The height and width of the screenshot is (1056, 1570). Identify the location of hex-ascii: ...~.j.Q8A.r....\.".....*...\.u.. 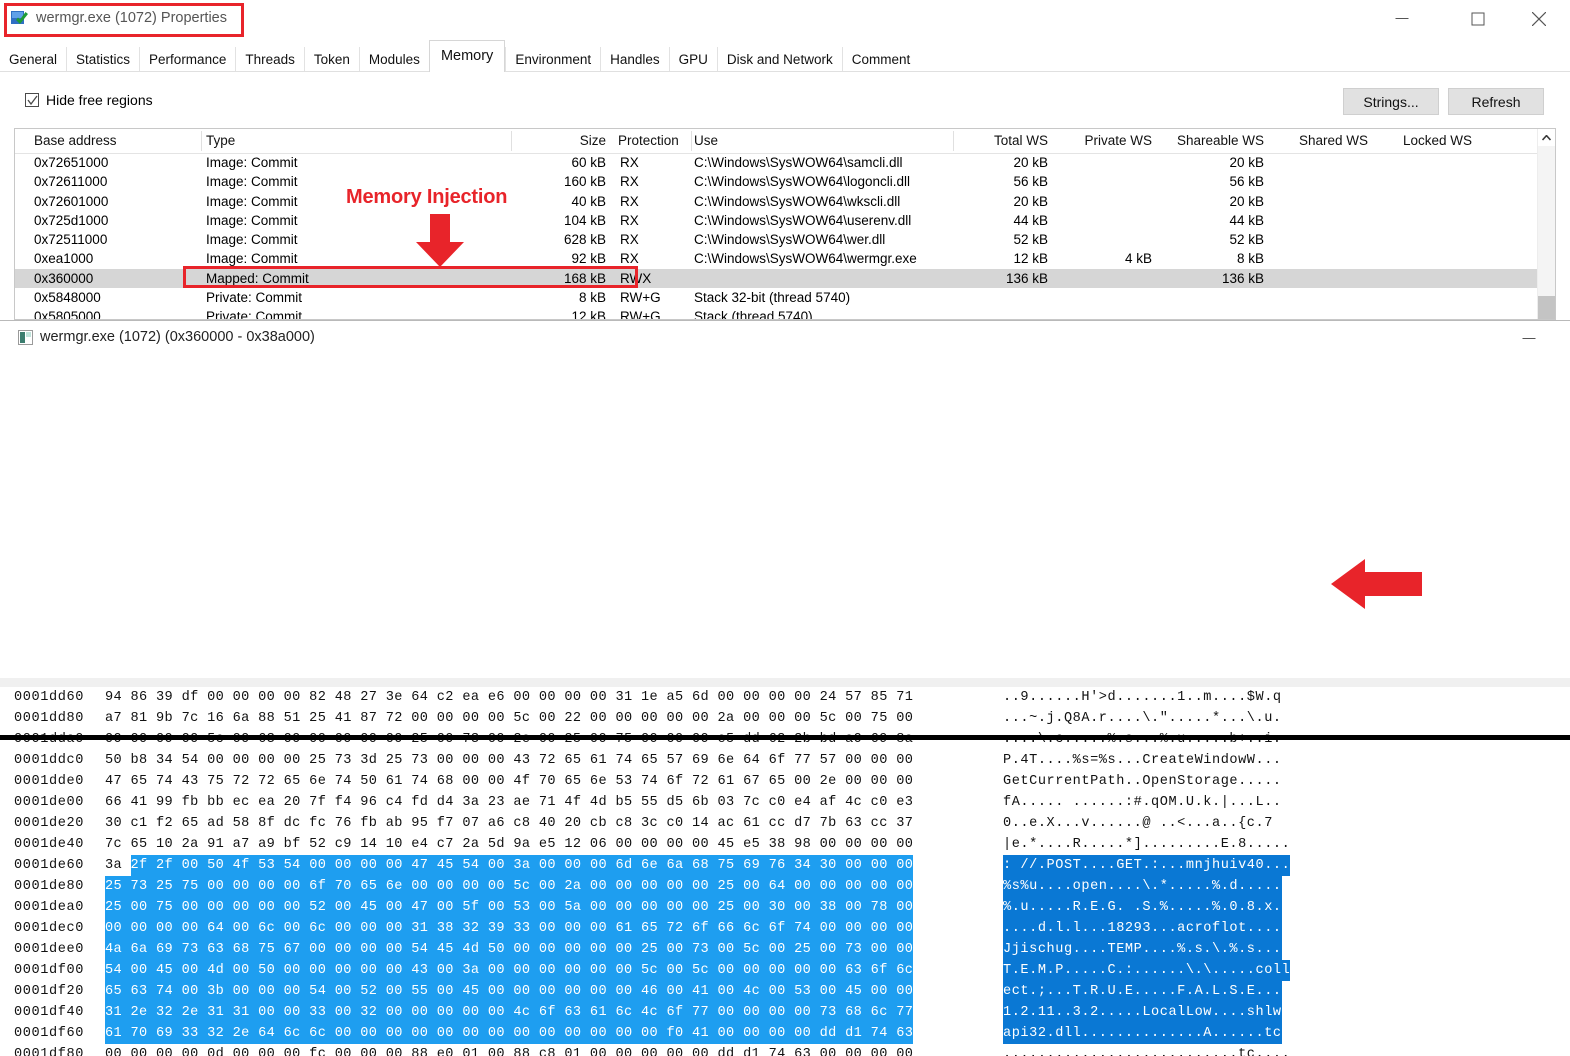
(1142, 718).